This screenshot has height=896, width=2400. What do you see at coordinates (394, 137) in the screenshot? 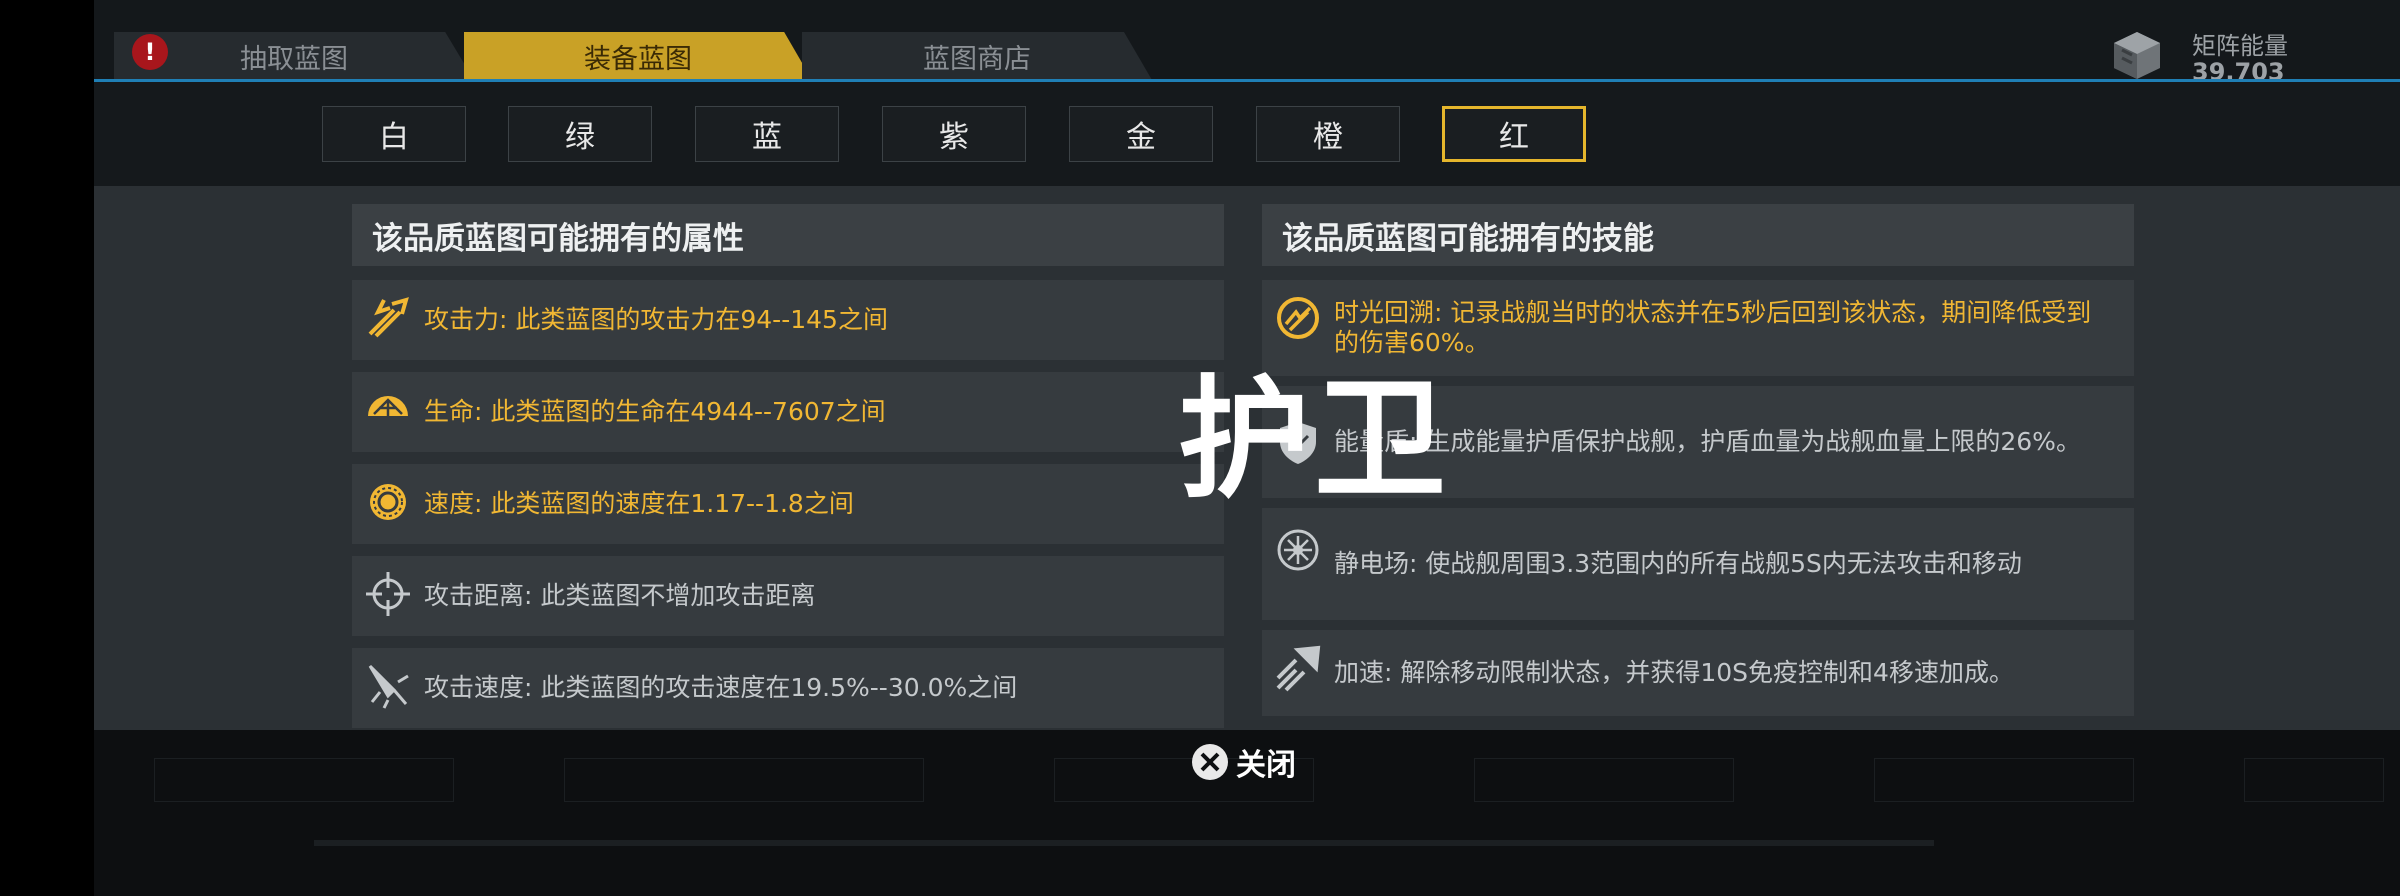
I see `rarity-label: 白` at bounding box center [394, 137].